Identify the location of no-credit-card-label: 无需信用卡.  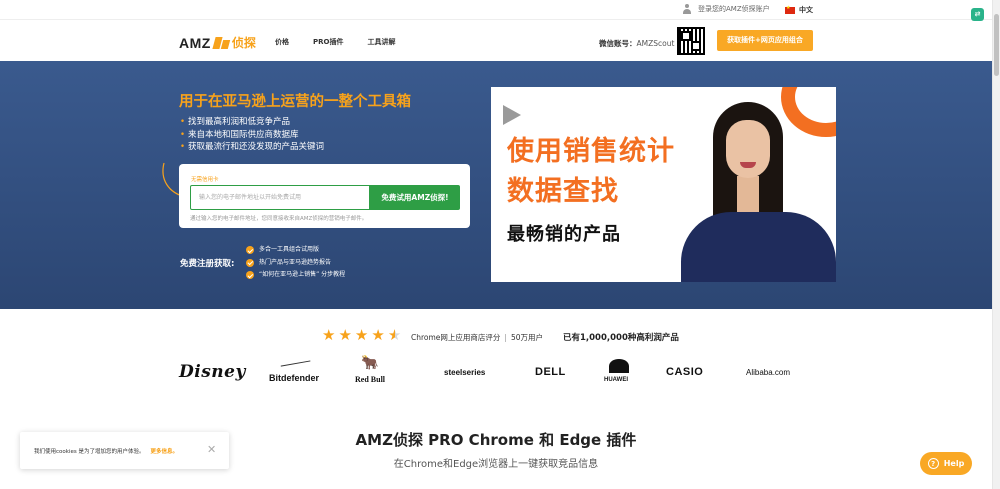
(205, 180).